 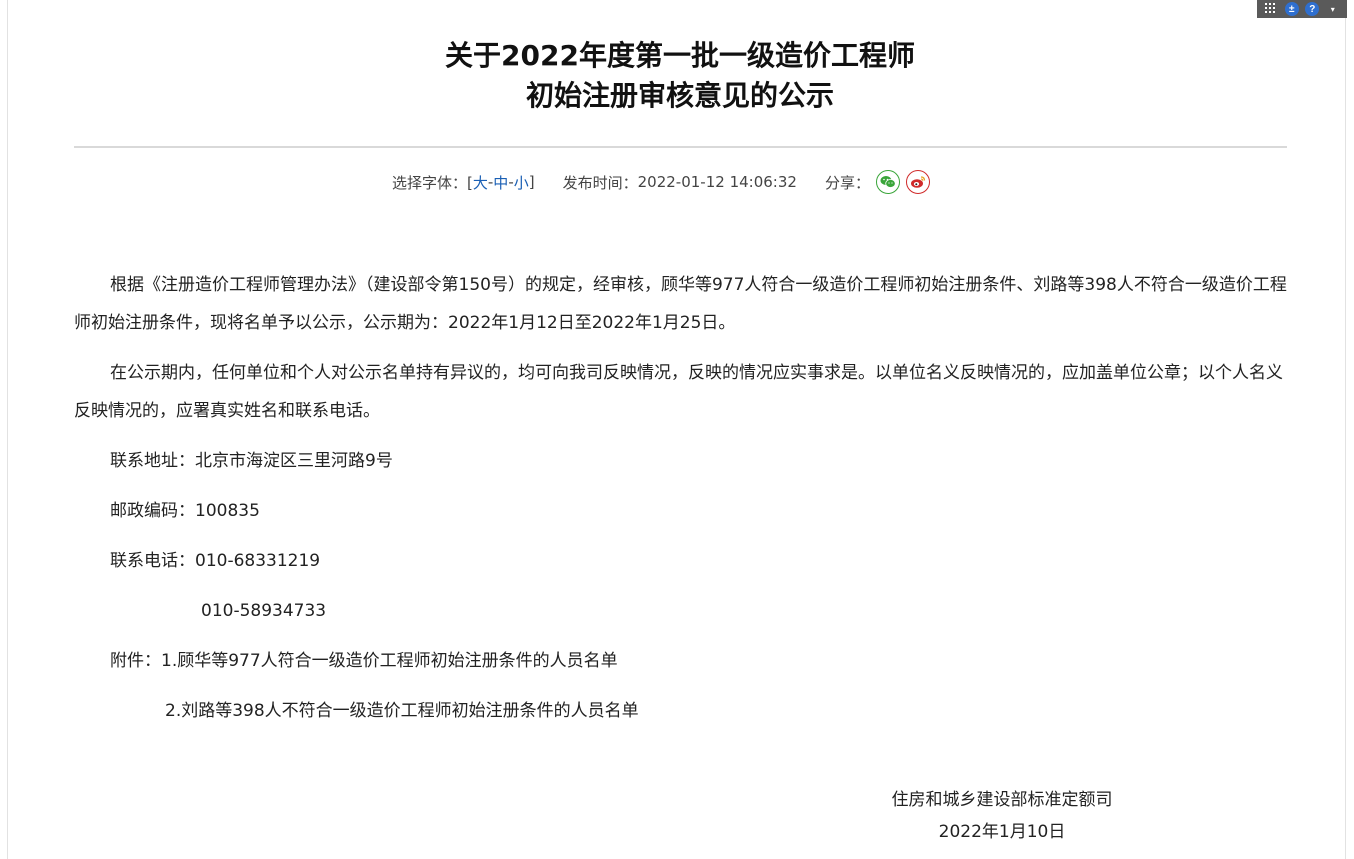 I want to click on accessibility-icon: ±, so click(x=1292, y=9).